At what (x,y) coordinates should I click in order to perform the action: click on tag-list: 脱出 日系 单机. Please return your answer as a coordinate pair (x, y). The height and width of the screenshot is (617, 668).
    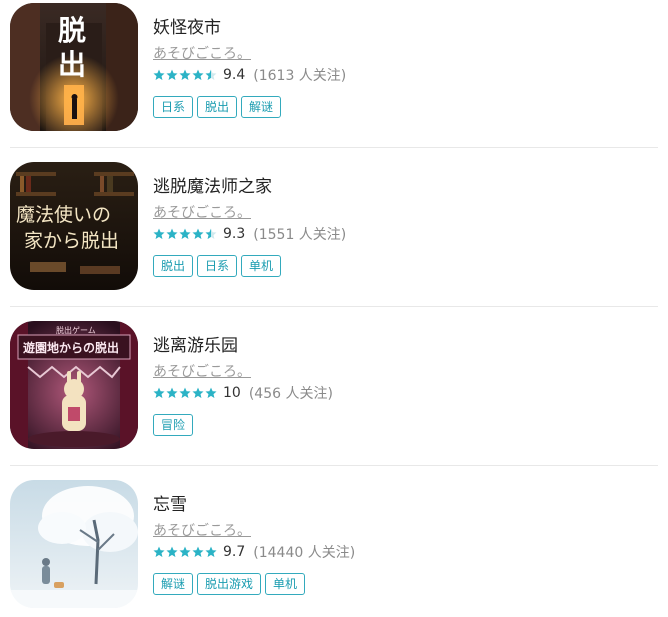
    Looking at the image, I should click on (217, 266).